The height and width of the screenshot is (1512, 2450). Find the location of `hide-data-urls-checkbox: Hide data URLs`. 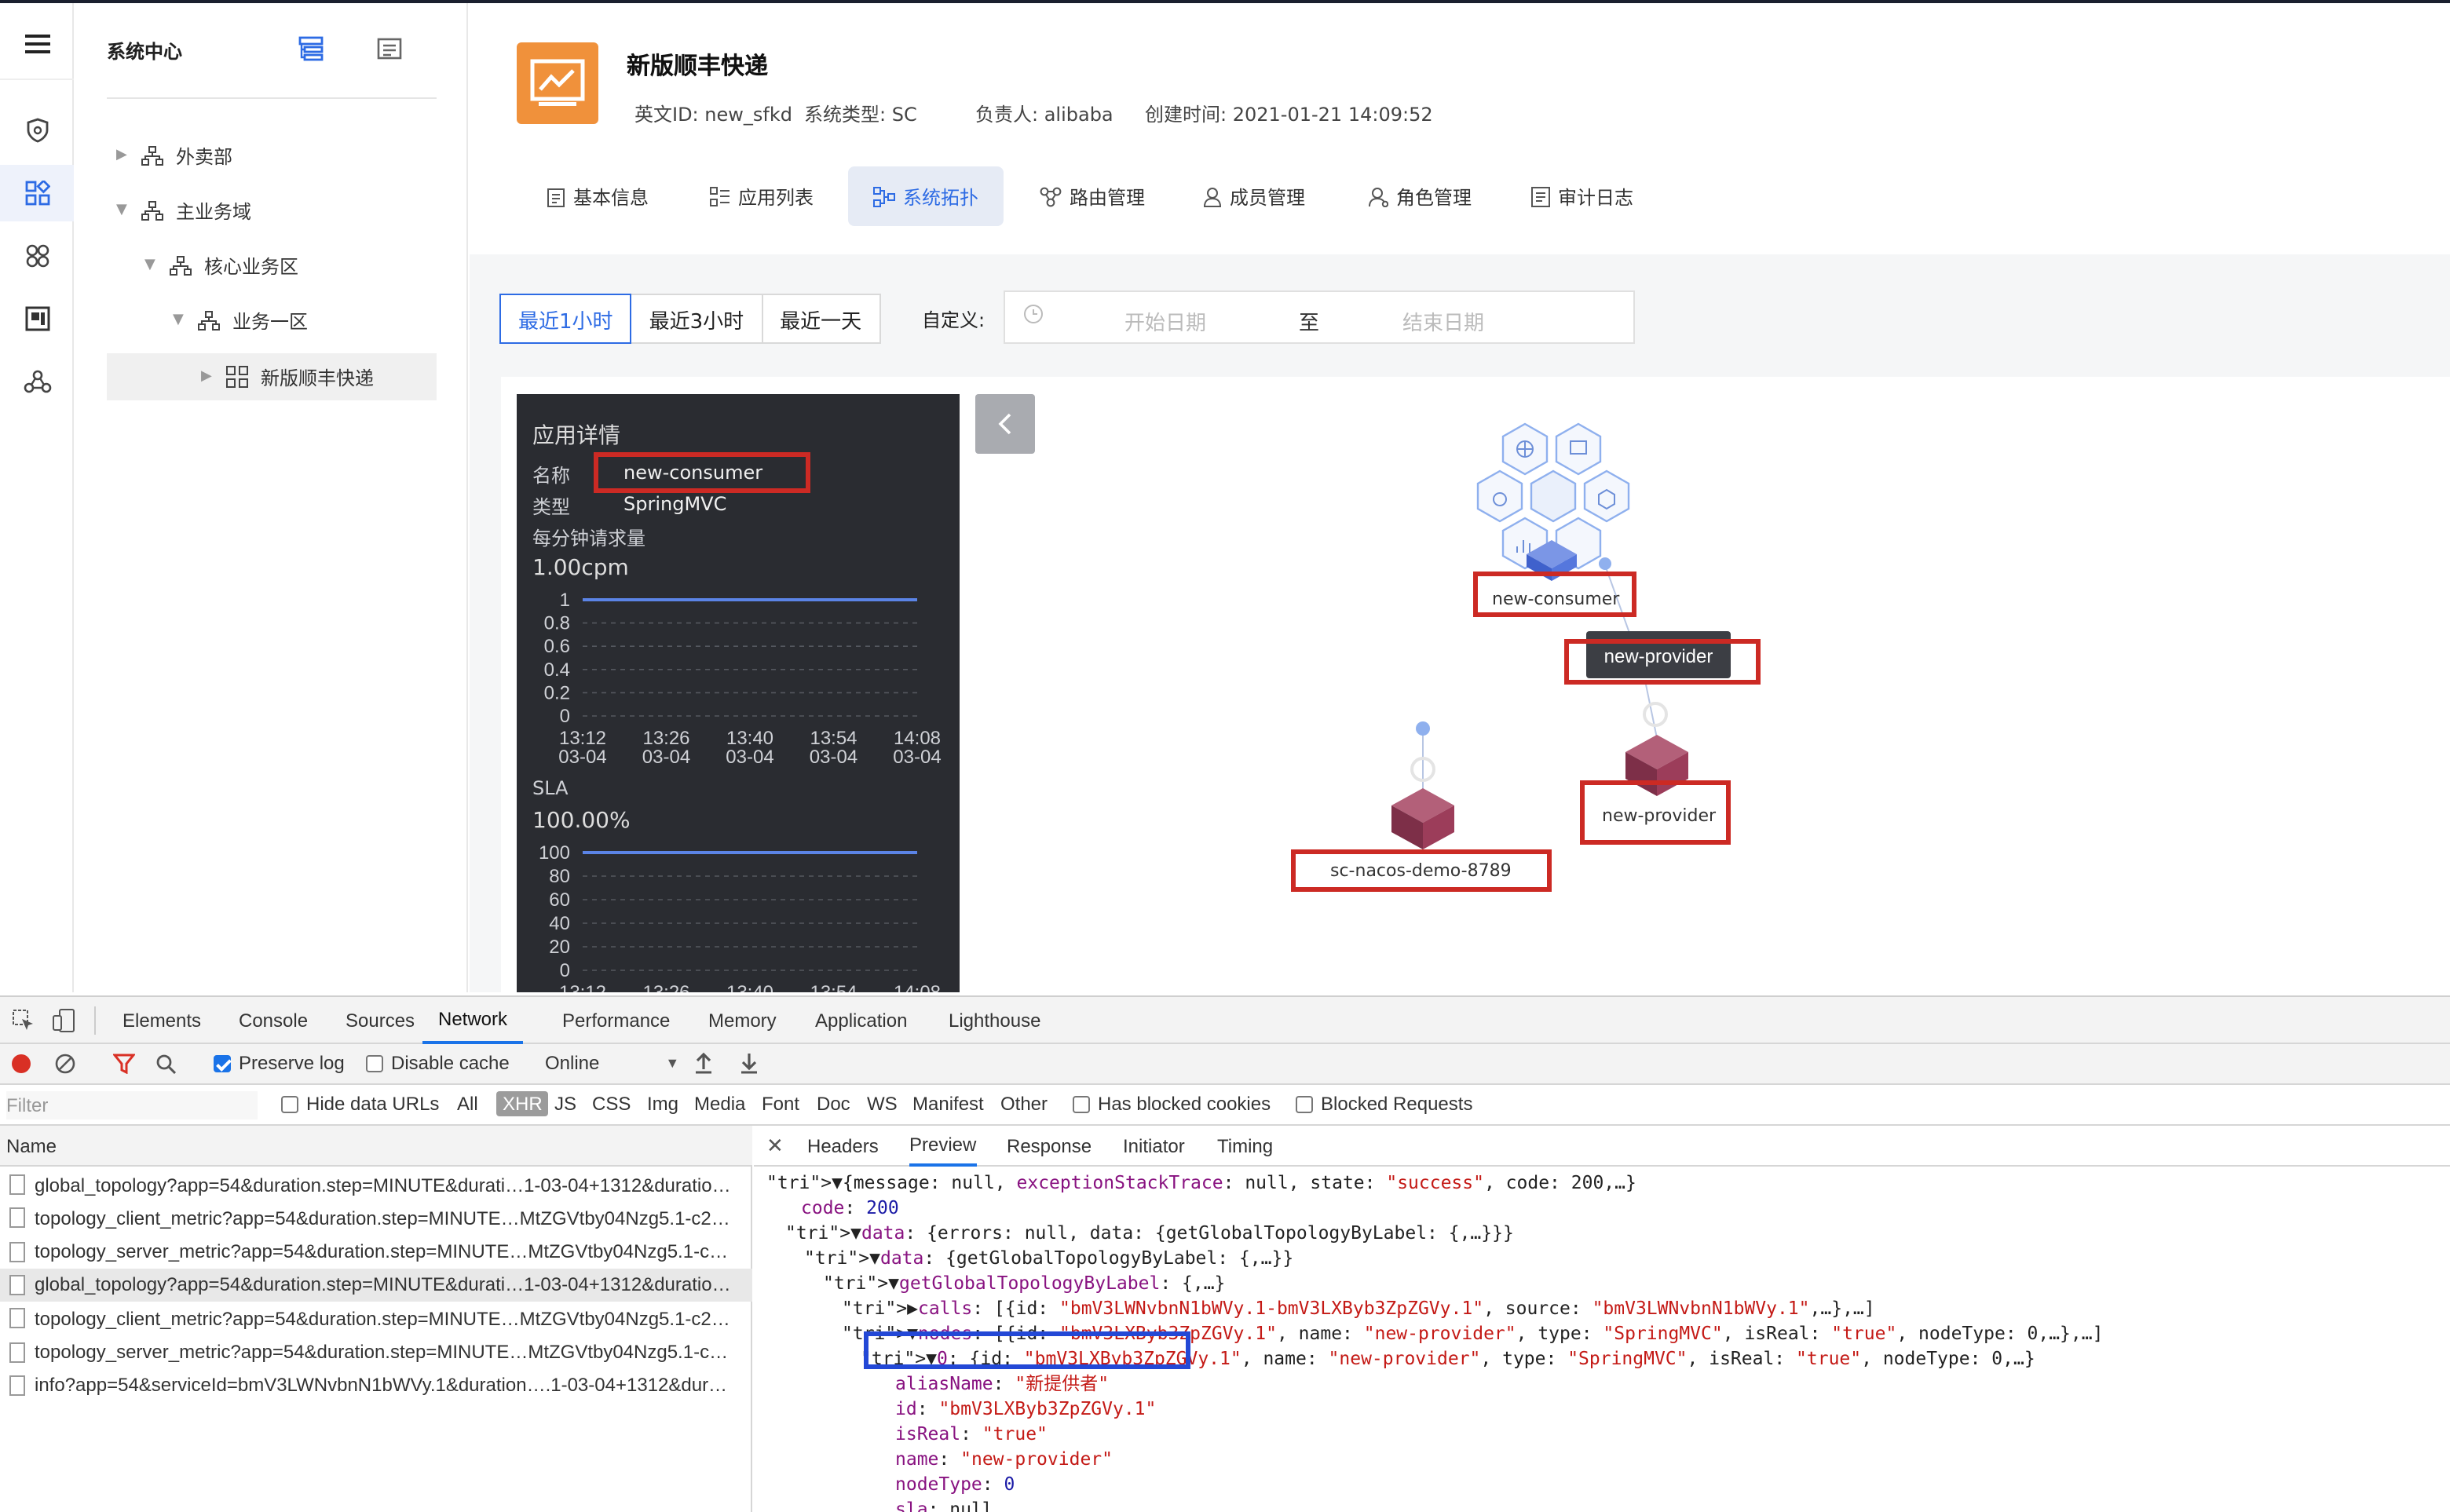

hide-data-urls-checkbox: Hide data URLs is located at coordinates (360, 1104).